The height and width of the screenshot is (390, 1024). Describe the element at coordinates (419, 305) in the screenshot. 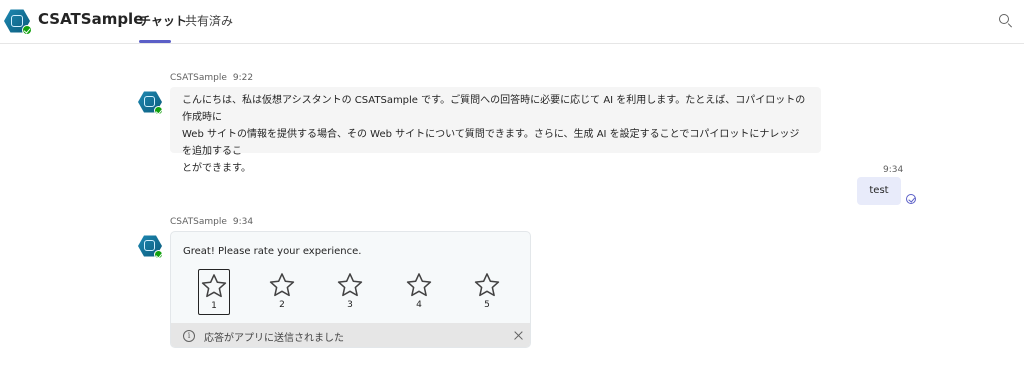

I see `rating-label: 4` at that location.